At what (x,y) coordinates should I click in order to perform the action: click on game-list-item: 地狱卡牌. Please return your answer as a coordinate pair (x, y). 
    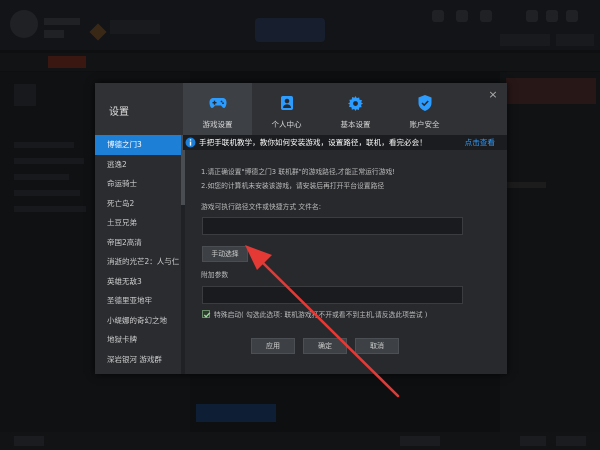
    Looking at the image, I should click on (138, 340).